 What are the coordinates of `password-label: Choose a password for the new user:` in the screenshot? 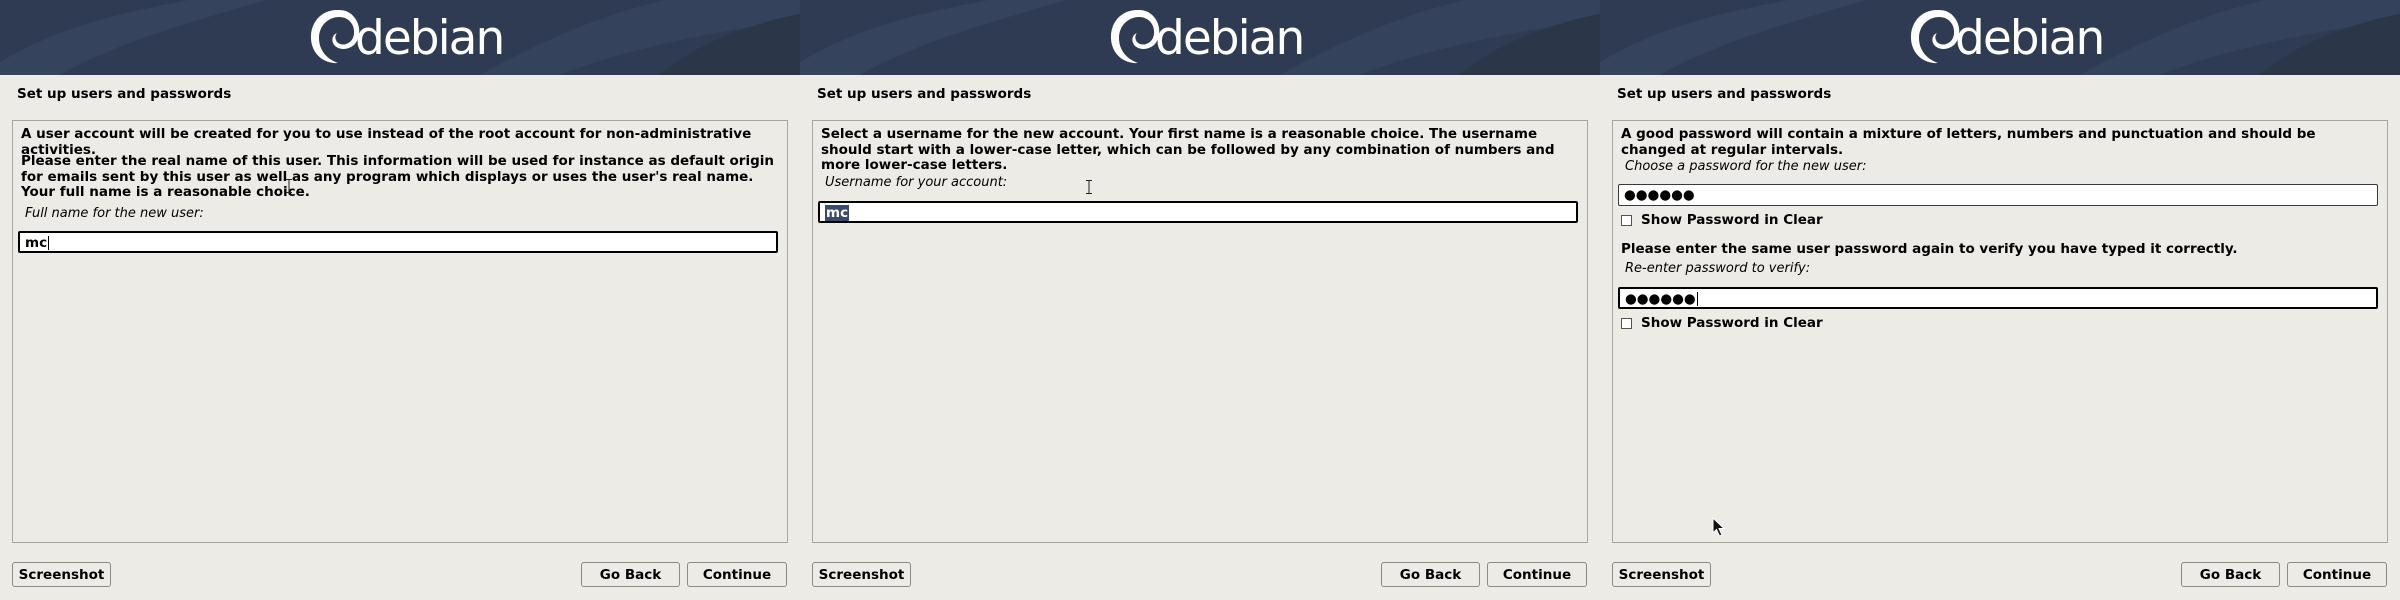 It's located at (1746, 166).